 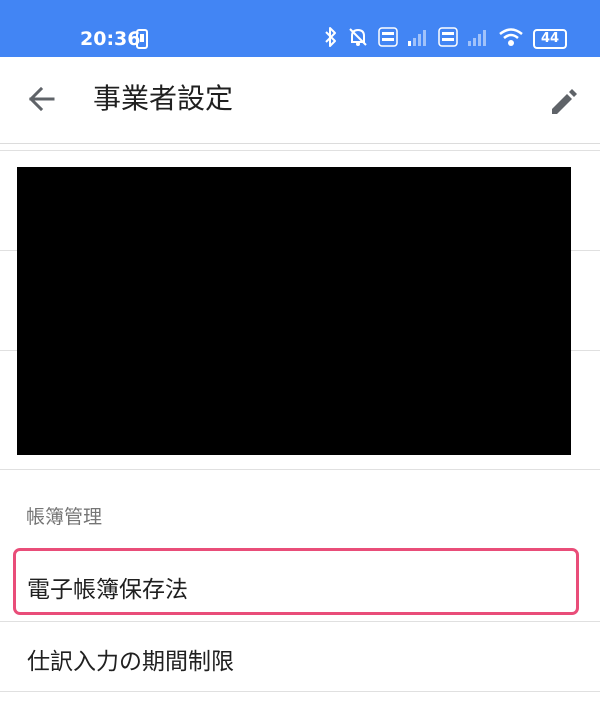 I want to click on status-icons: 44, so click(x=445, y=39).